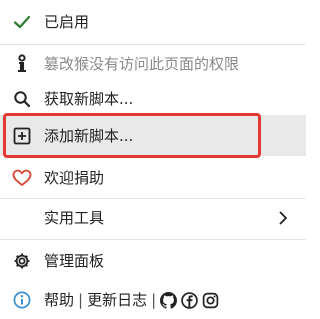 Image resolution: width=320 pixels, height=319 pixels. Describe the element at coordinates (283, 218) in the screenshot. I see `chevron-right-icon` at that location.